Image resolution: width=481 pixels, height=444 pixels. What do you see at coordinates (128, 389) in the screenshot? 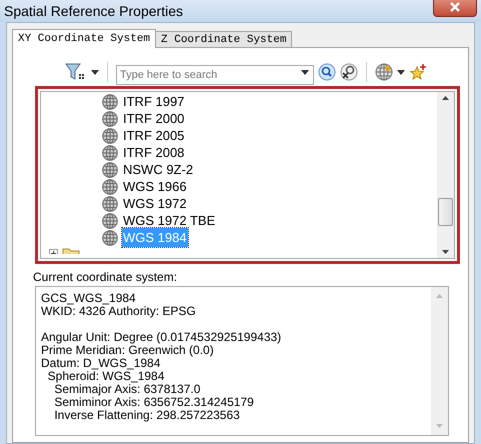
I see `info-line: Semimajor Axis: 6378137.0` at bounding box center [128, 389].